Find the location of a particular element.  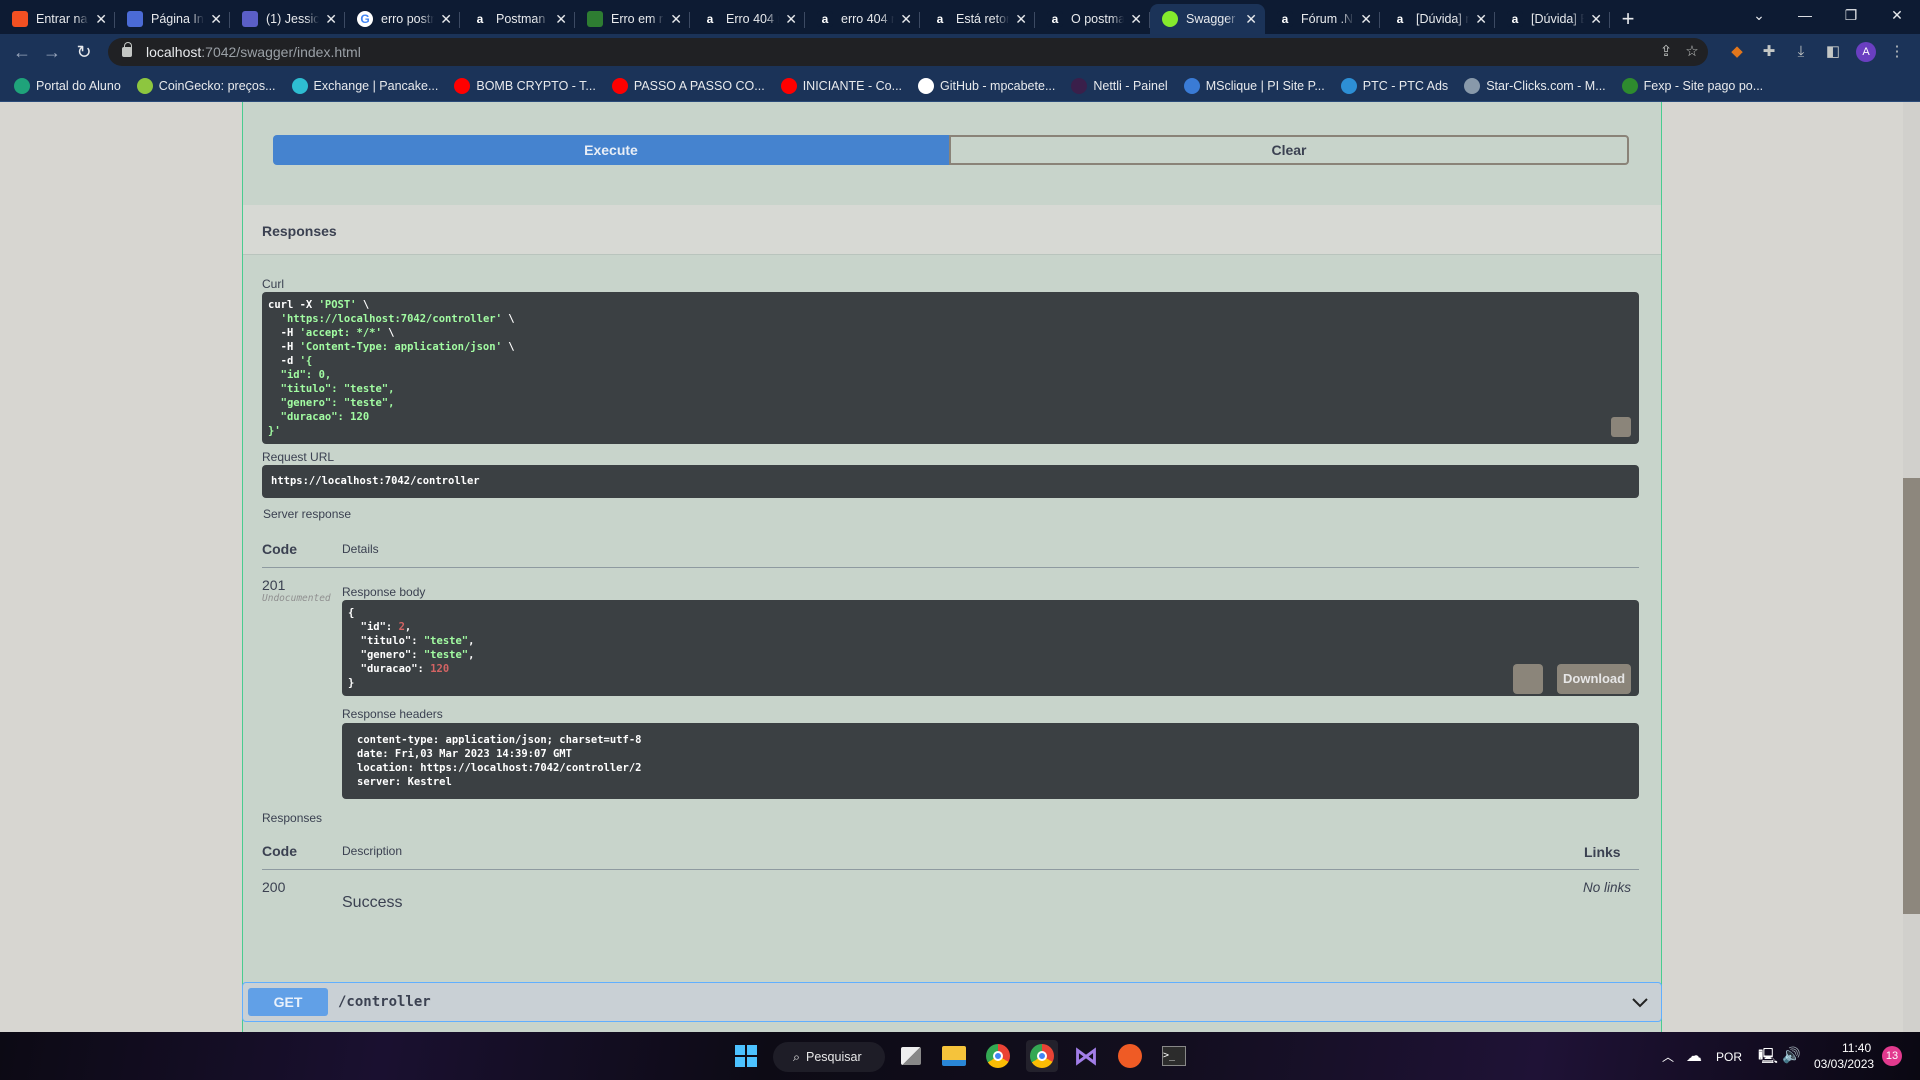

json-value: "teste" is located at coordinates (446, 655).